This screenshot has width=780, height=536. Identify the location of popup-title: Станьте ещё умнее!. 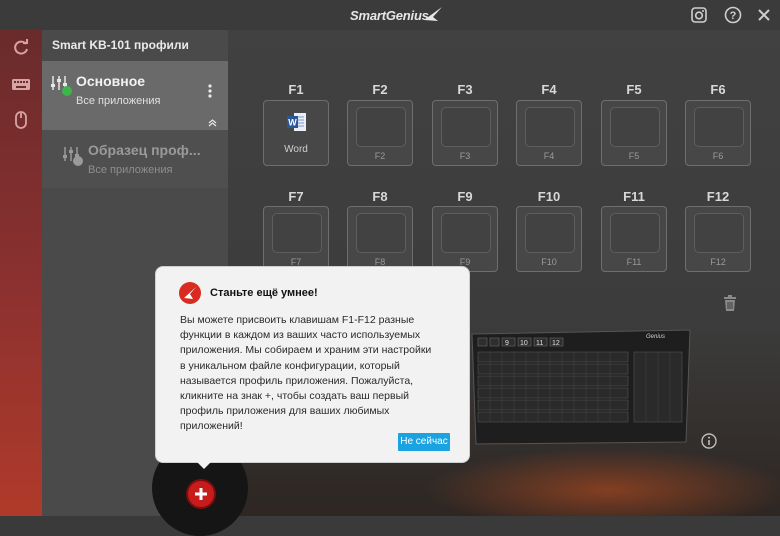
(264, 293).